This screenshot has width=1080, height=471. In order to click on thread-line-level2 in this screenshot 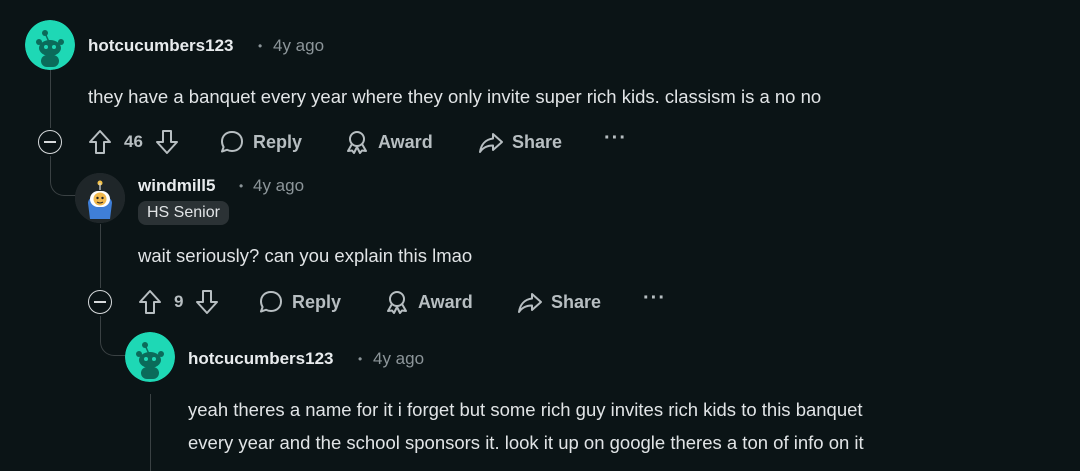, I will do `click(100, 256)`.